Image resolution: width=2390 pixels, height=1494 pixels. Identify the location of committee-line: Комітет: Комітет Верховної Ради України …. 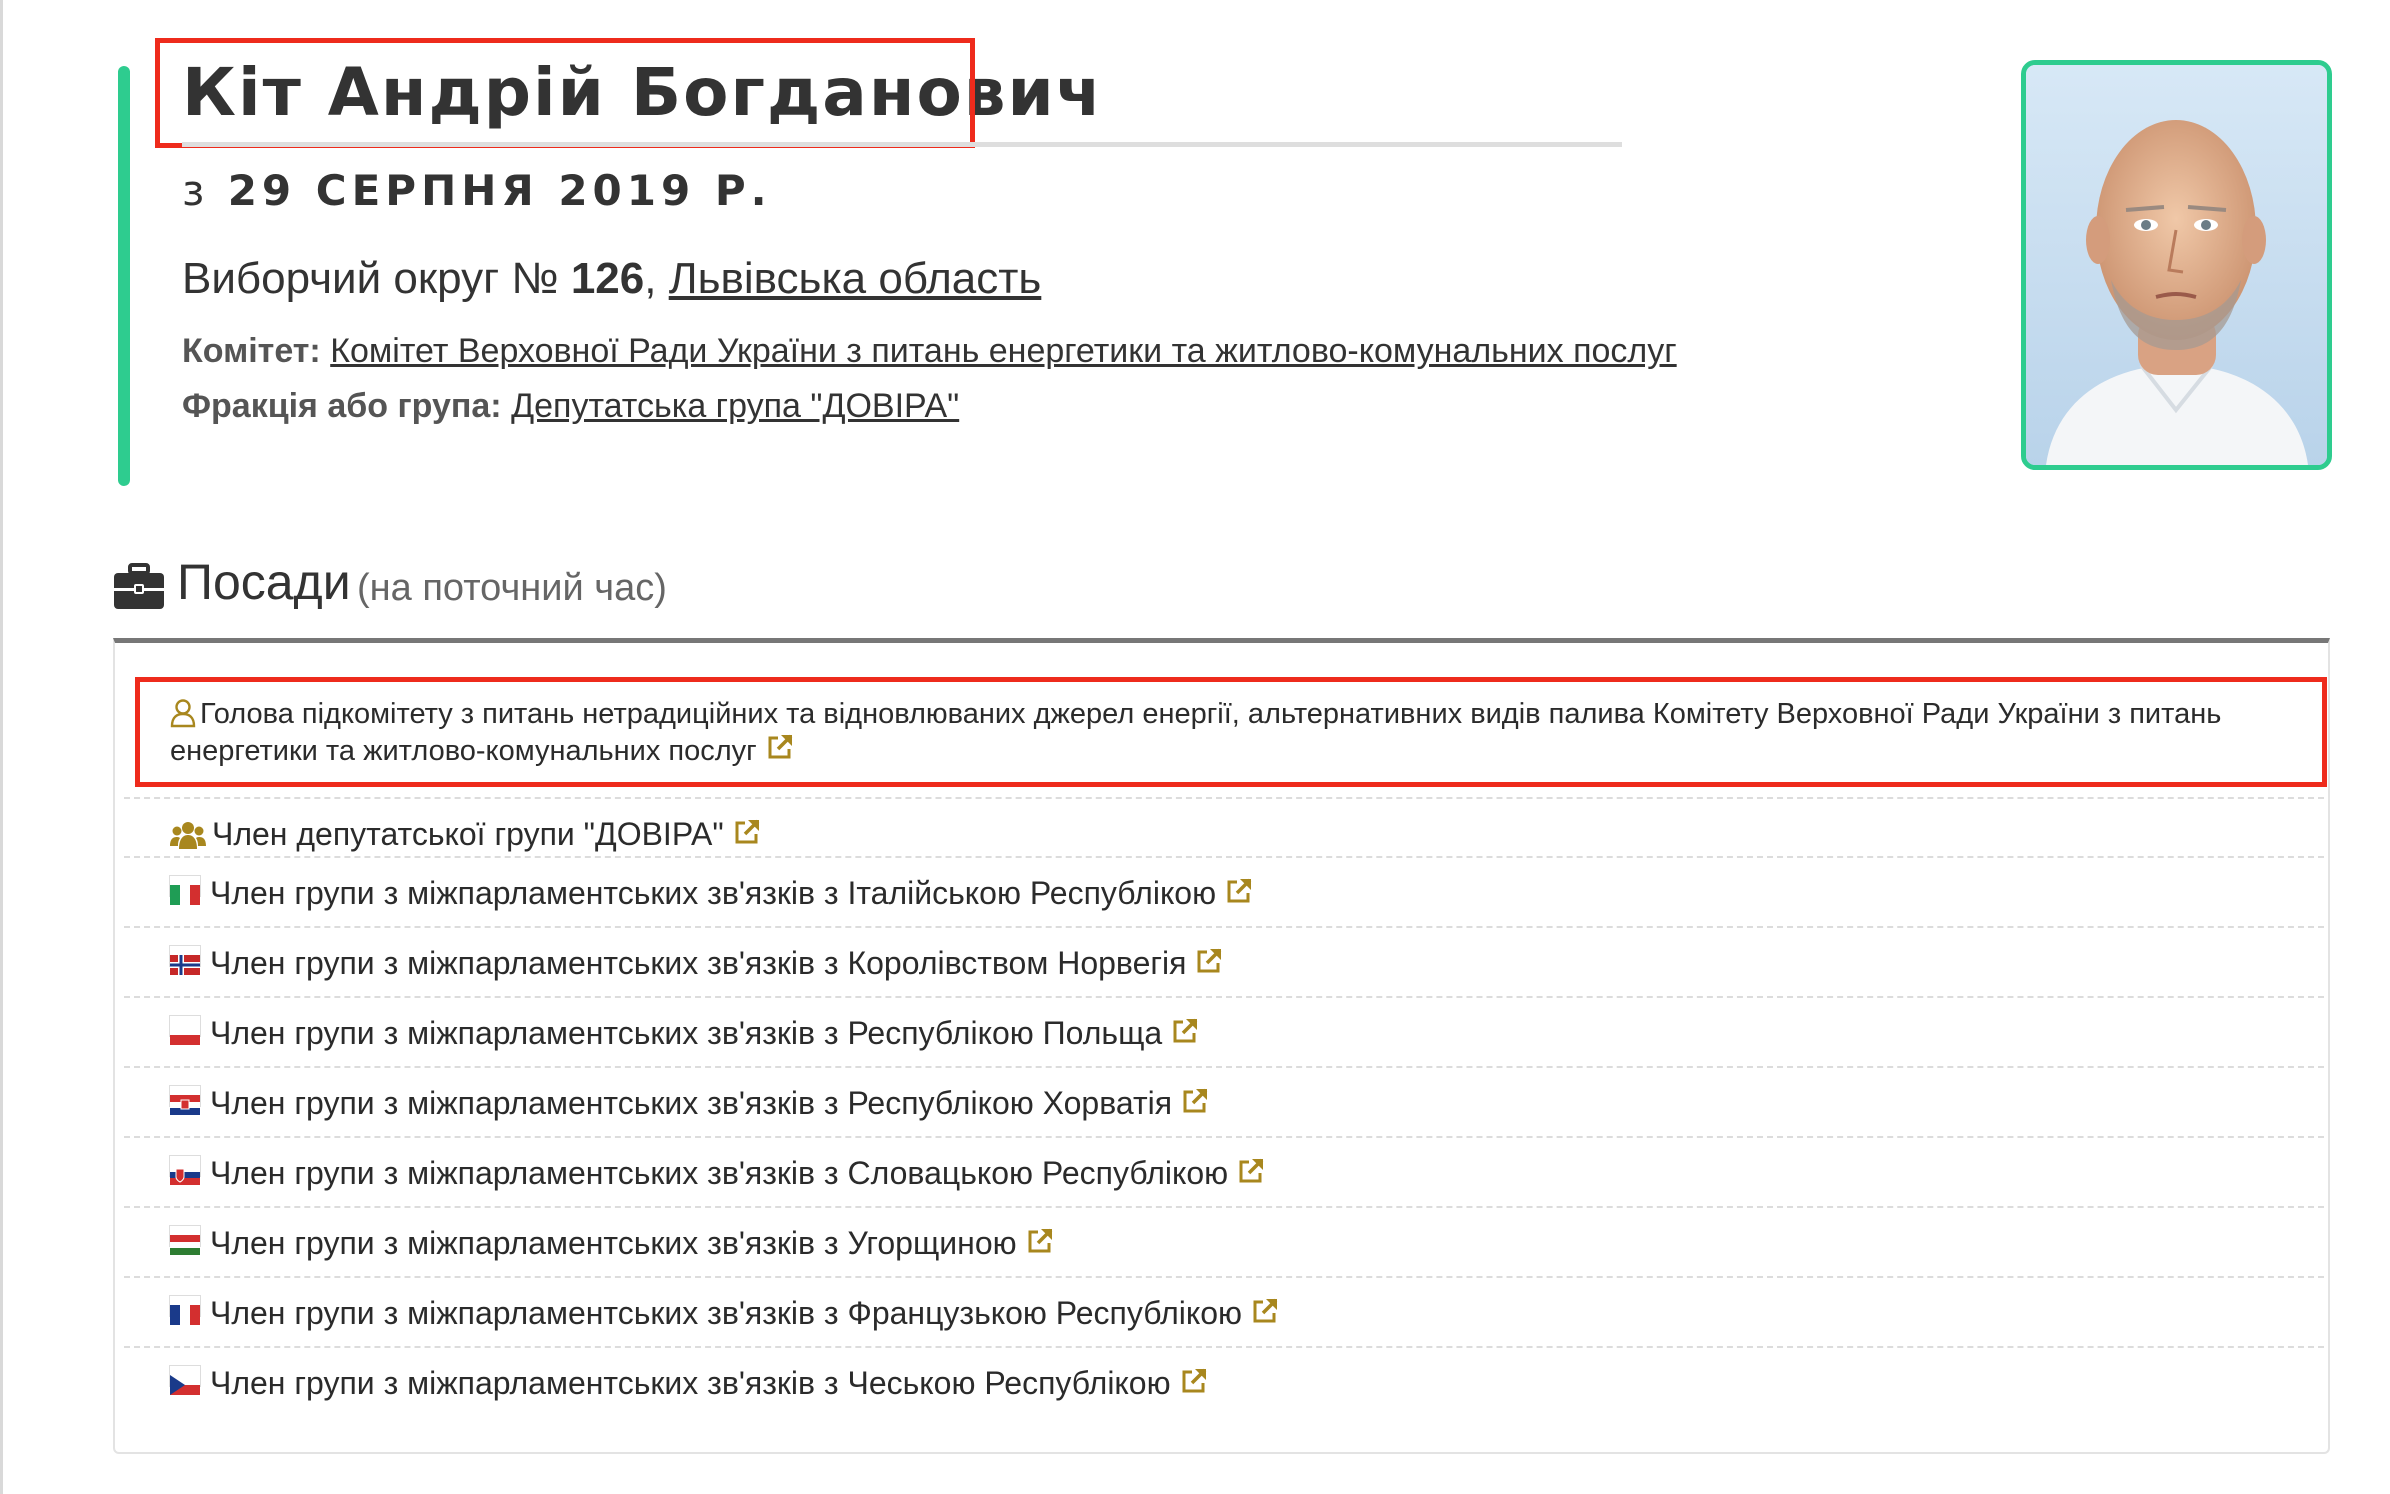
(929, 351).